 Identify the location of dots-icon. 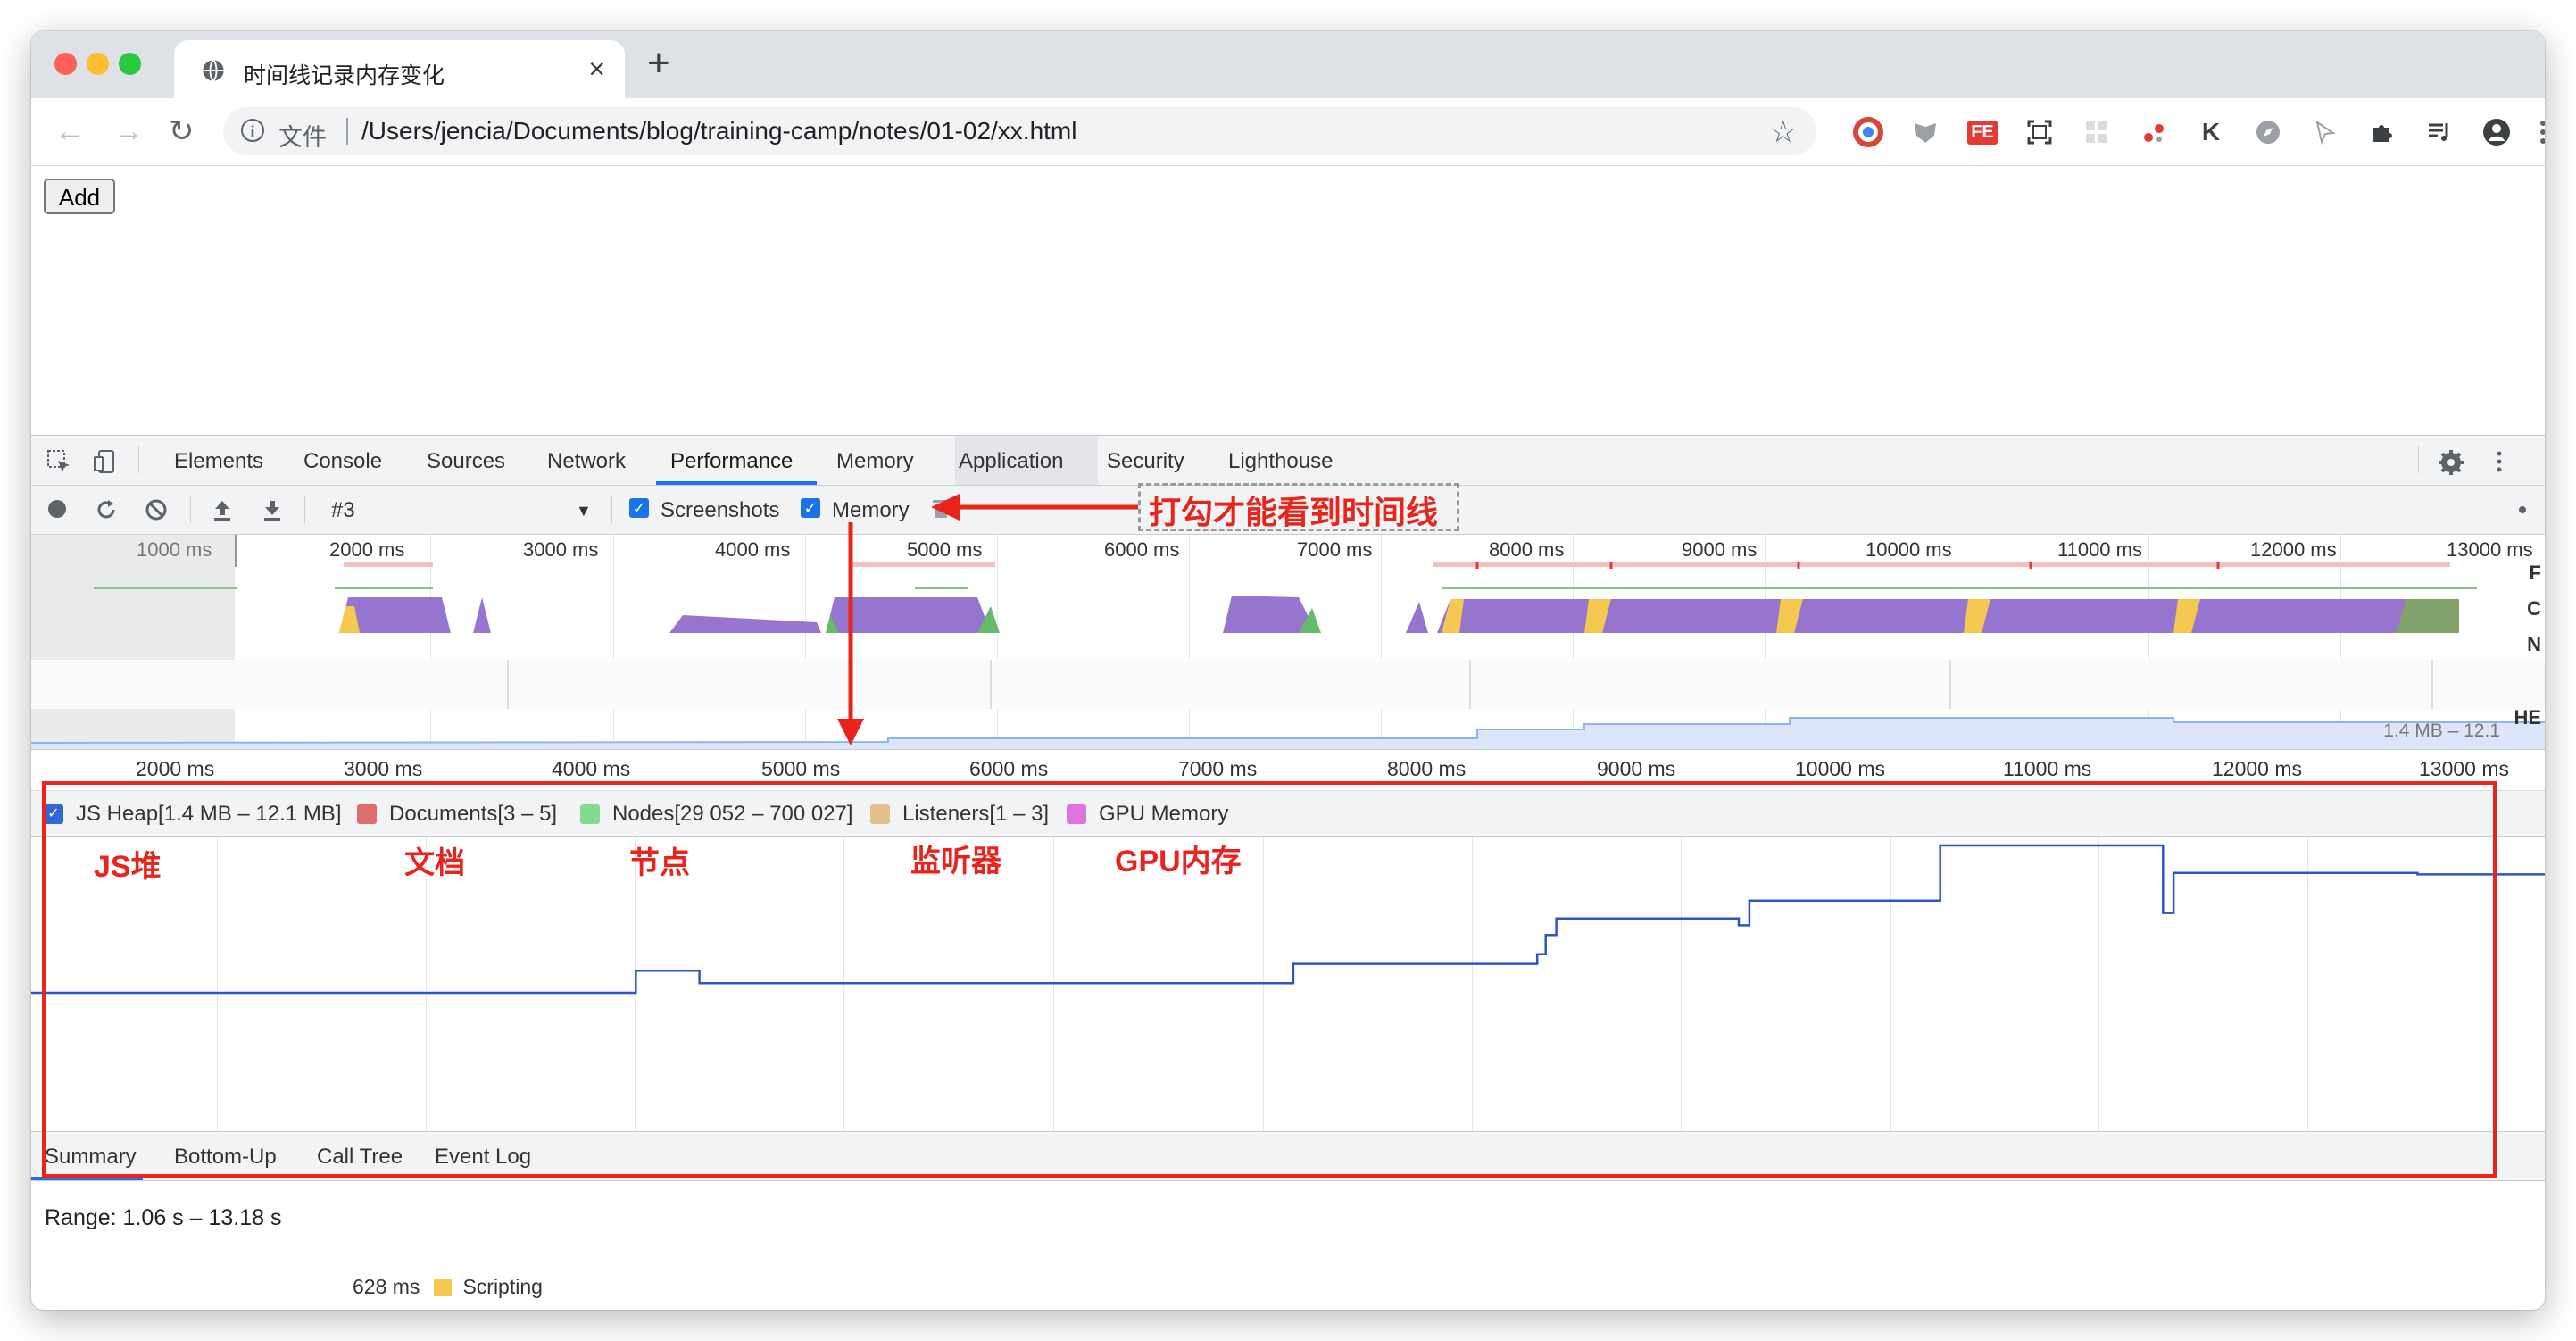
(2154, 132).